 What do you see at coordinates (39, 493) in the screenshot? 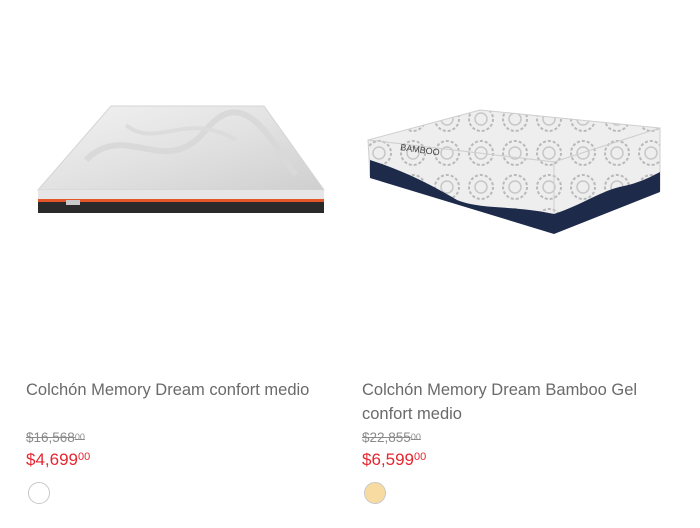
I see `color-swatch-white` at bounding box center [39, 493].